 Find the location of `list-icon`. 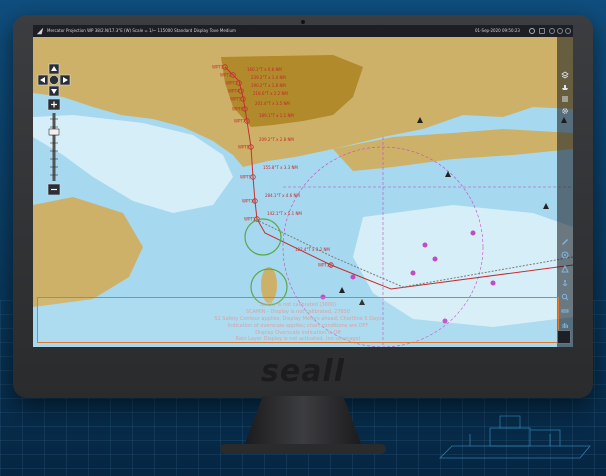

list-icon is located at coordinates (565, 99).